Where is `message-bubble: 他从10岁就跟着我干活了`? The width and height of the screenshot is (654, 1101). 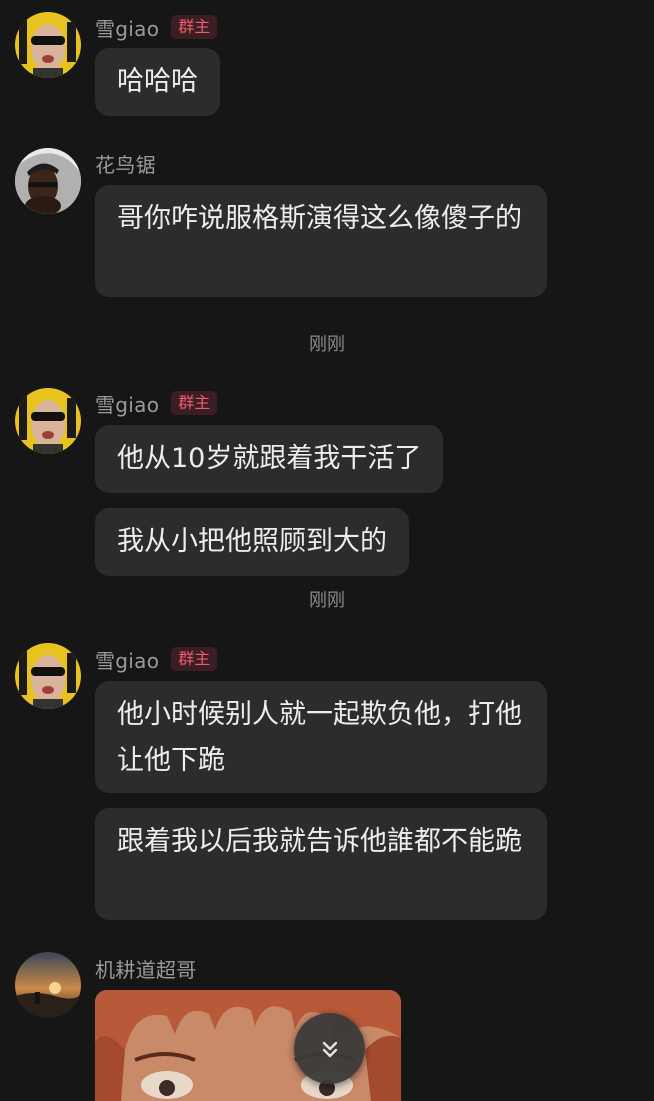 message-bubble: 他从10岁就跟着我干活了 is located at coordinates (269, 459).